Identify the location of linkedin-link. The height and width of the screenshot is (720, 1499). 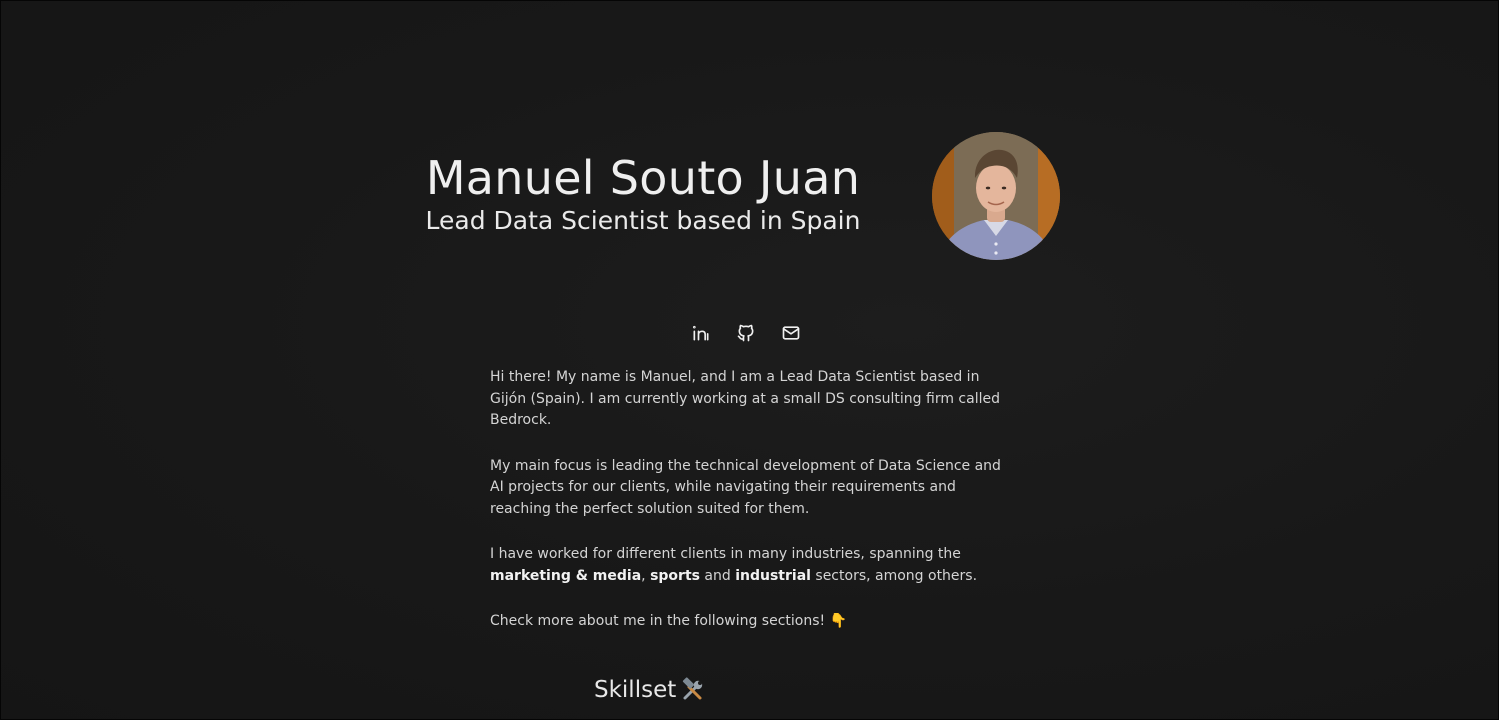
(700, 333).